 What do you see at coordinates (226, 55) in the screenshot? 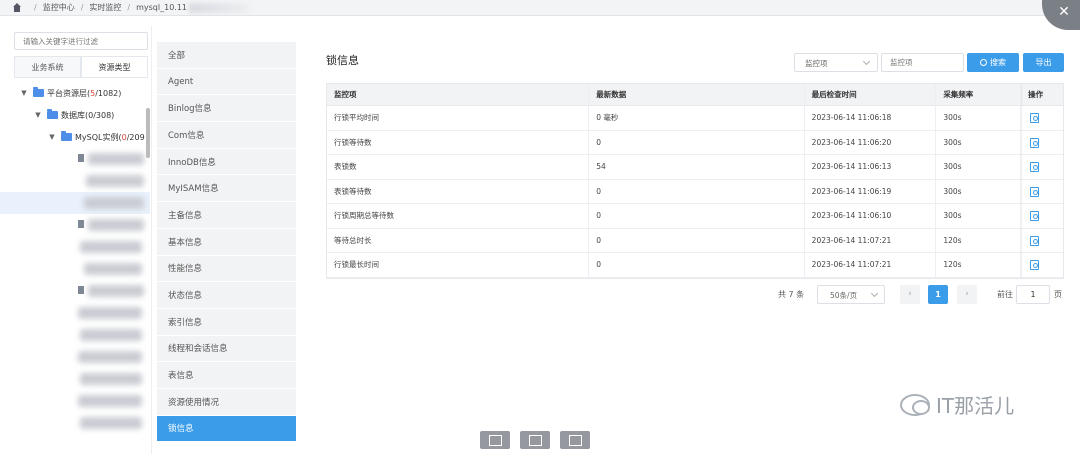
I see `menu-item-all: 全部` at bounding box center [226, 55].